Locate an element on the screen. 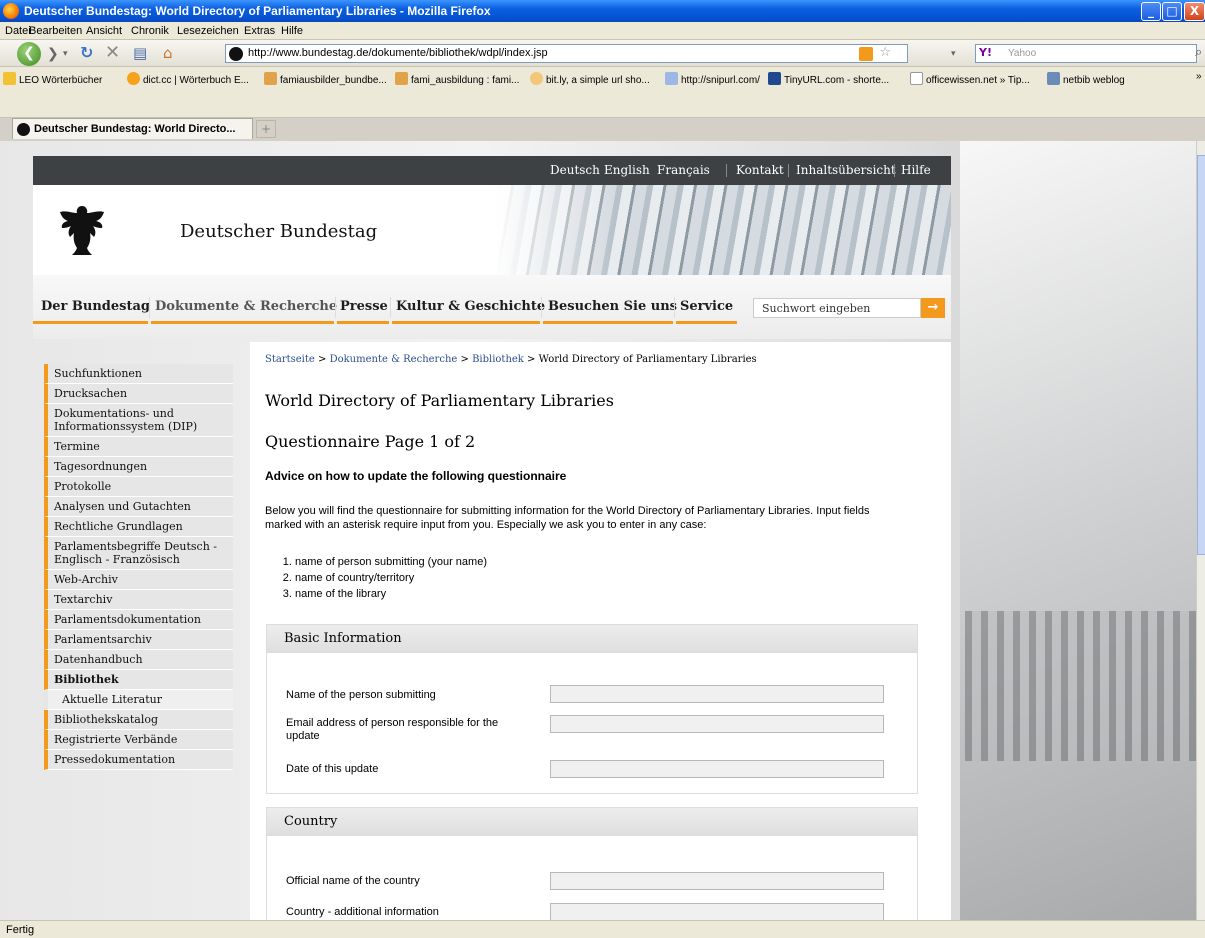 This screenshot has height=938, width=1205. sidebar-item-datenhandbuch: Datenhandbuch is located at coordinates (138, 660).